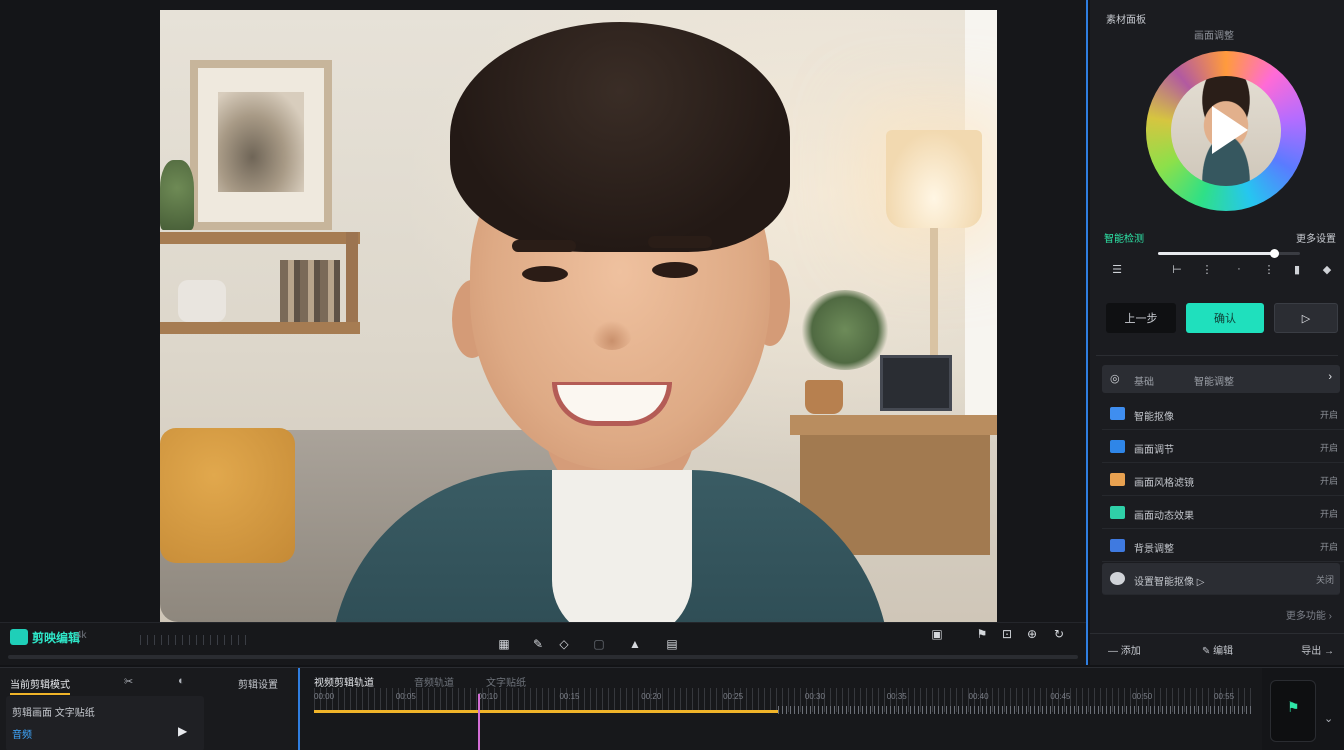  I want to click on scrub-bar, so click(543, 657).